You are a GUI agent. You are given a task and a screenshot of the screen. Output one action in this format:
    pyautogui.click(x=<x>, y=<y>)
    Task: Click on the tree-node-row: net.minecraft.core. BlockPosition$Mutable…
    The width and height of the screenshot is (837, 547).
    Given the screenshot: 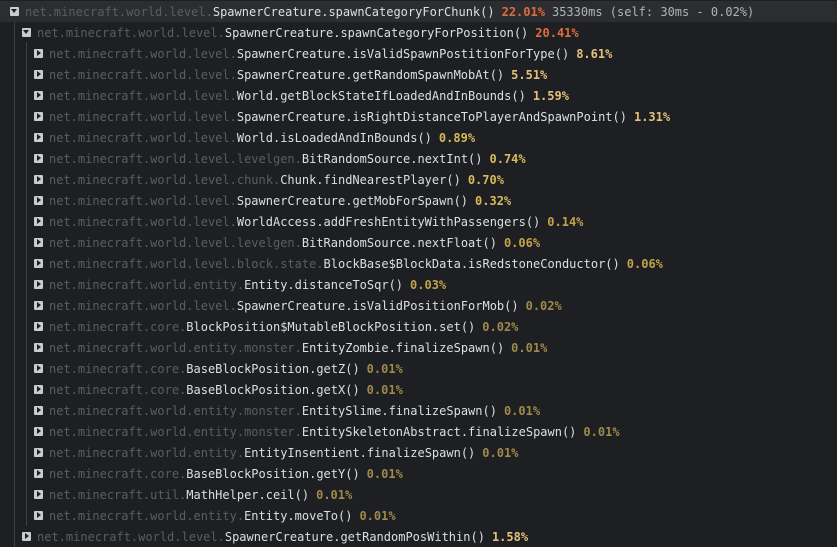 What is the action you would take?
    pyautogui.click(x=418, y=326)
    